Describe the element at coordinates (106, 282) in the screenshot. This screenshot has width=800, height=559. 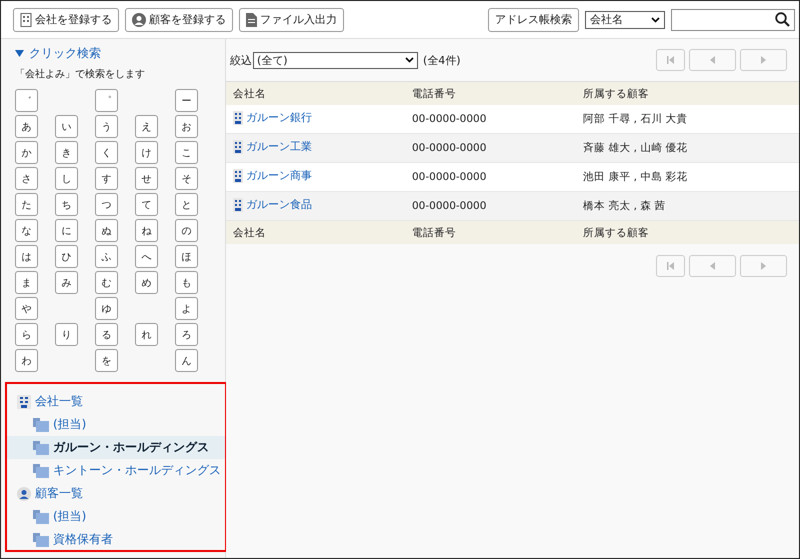
I see `kana-key: む` at that location.